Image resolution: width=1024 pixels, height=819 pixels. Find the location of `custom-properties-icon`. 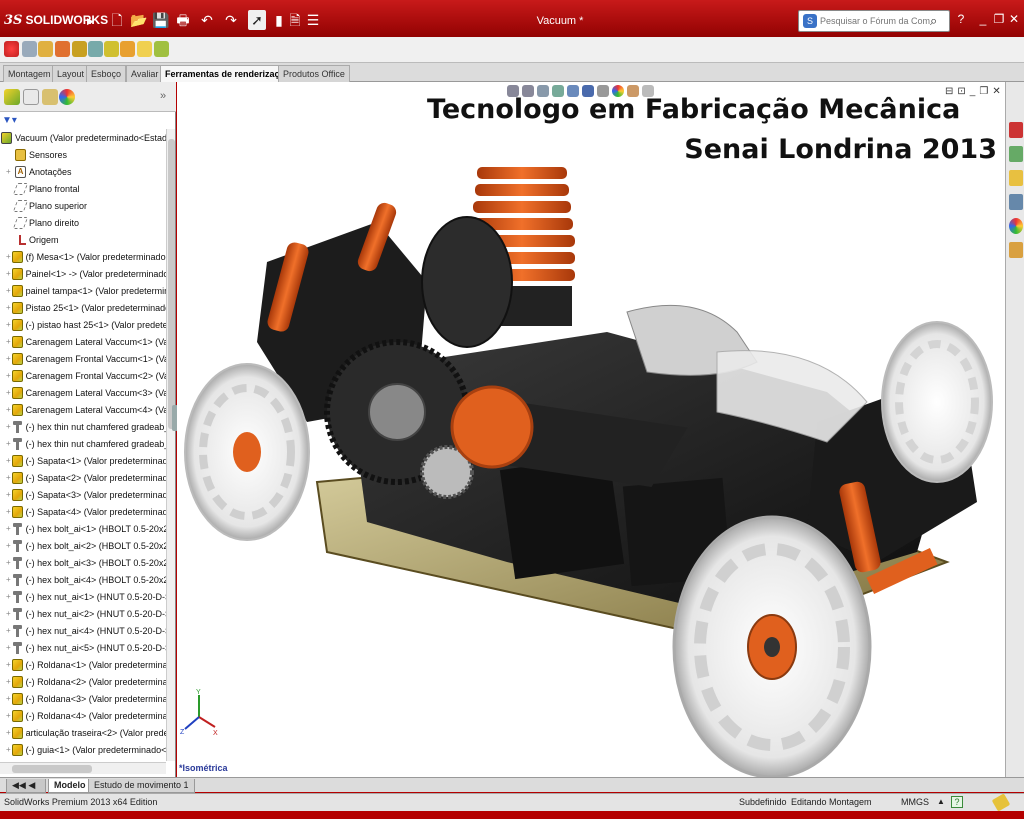

custom-properties-icon is located at coordinates (1016, 250).